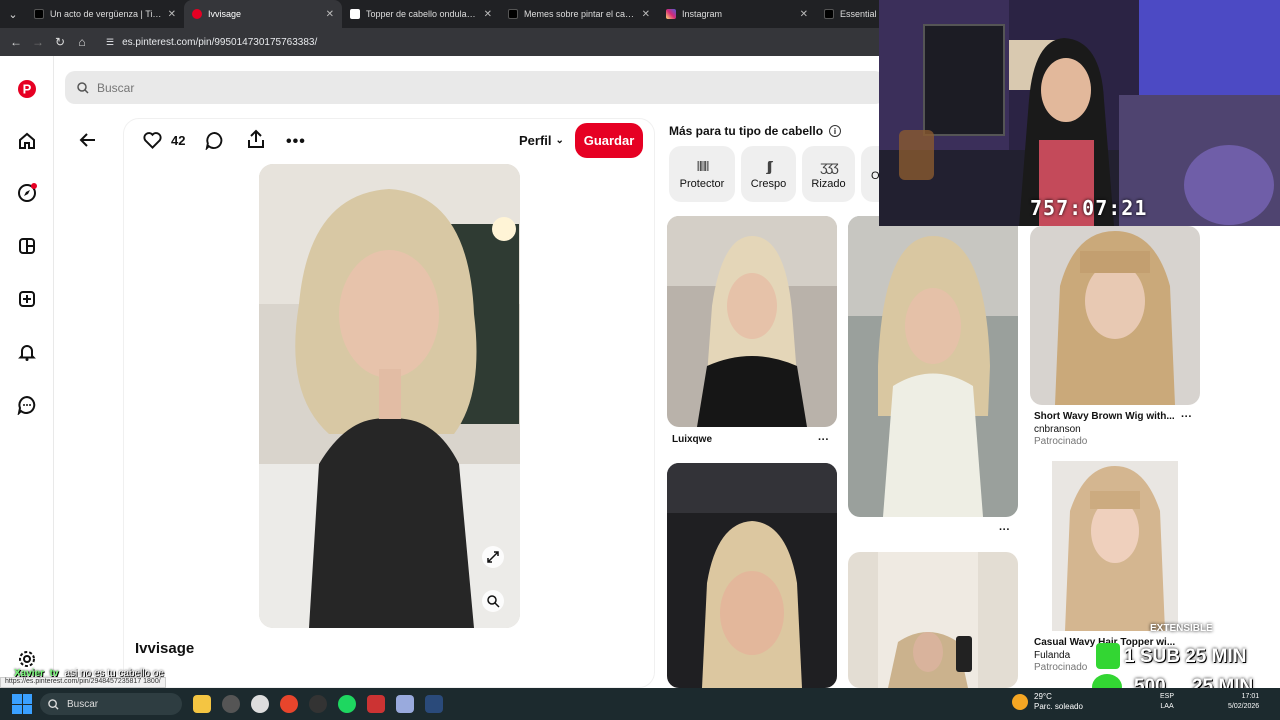  I want to click on comment-icon, so click(214, 143).